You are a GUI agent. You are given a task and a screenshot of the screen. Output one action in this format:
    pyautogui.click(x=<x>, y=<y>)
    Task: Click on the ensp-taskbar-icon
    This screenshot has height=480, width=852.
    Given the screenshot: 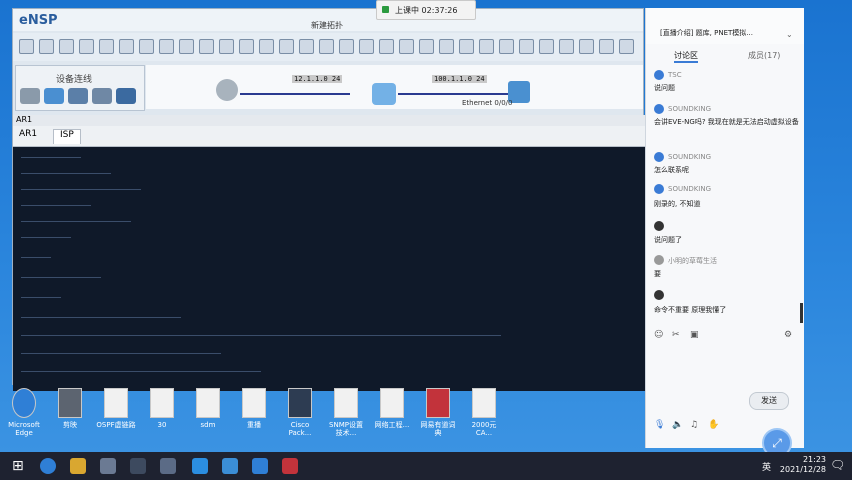 What is the action you would take?
    pyautogui.click(x=108, y=466)
    